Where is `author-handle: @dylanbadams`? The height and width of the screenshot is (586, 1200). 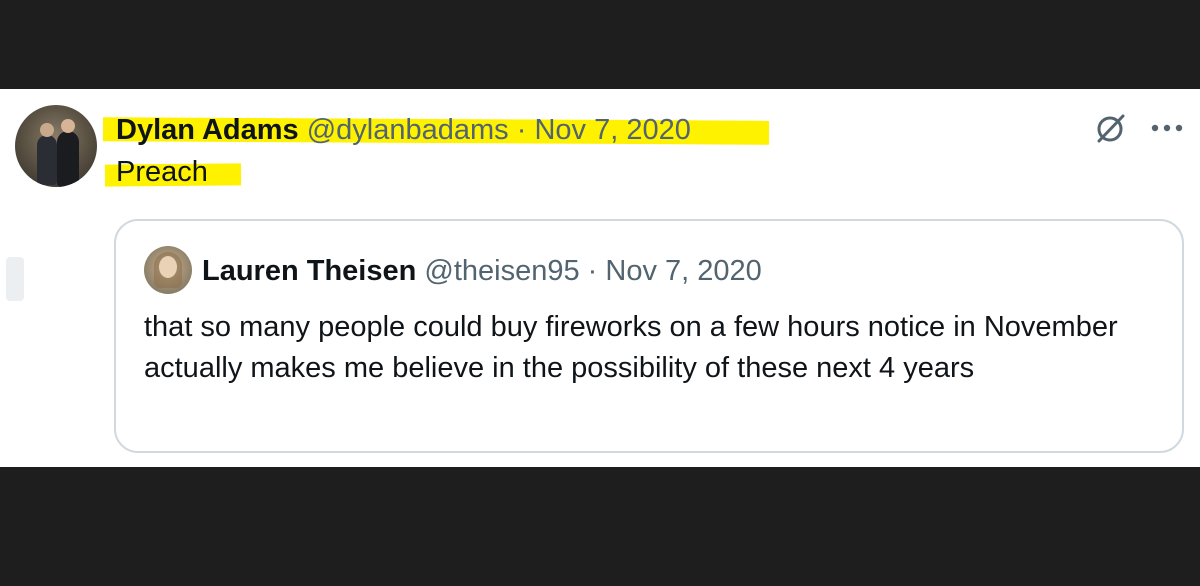 author-handle: @dylanbadams is located at coordinates (408, 130).